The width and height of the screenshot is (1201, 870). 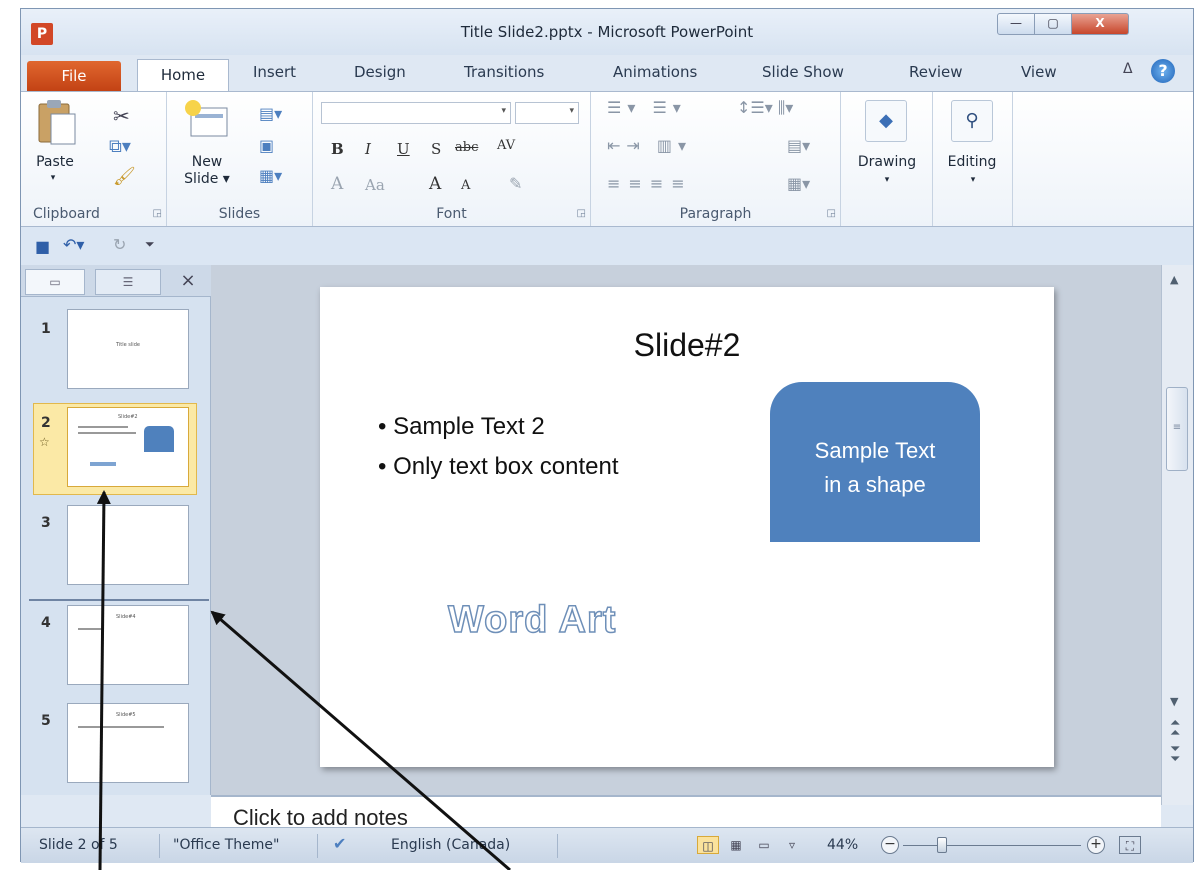 I want to click on shrink-font-button: A, so click(x=465, y=185).